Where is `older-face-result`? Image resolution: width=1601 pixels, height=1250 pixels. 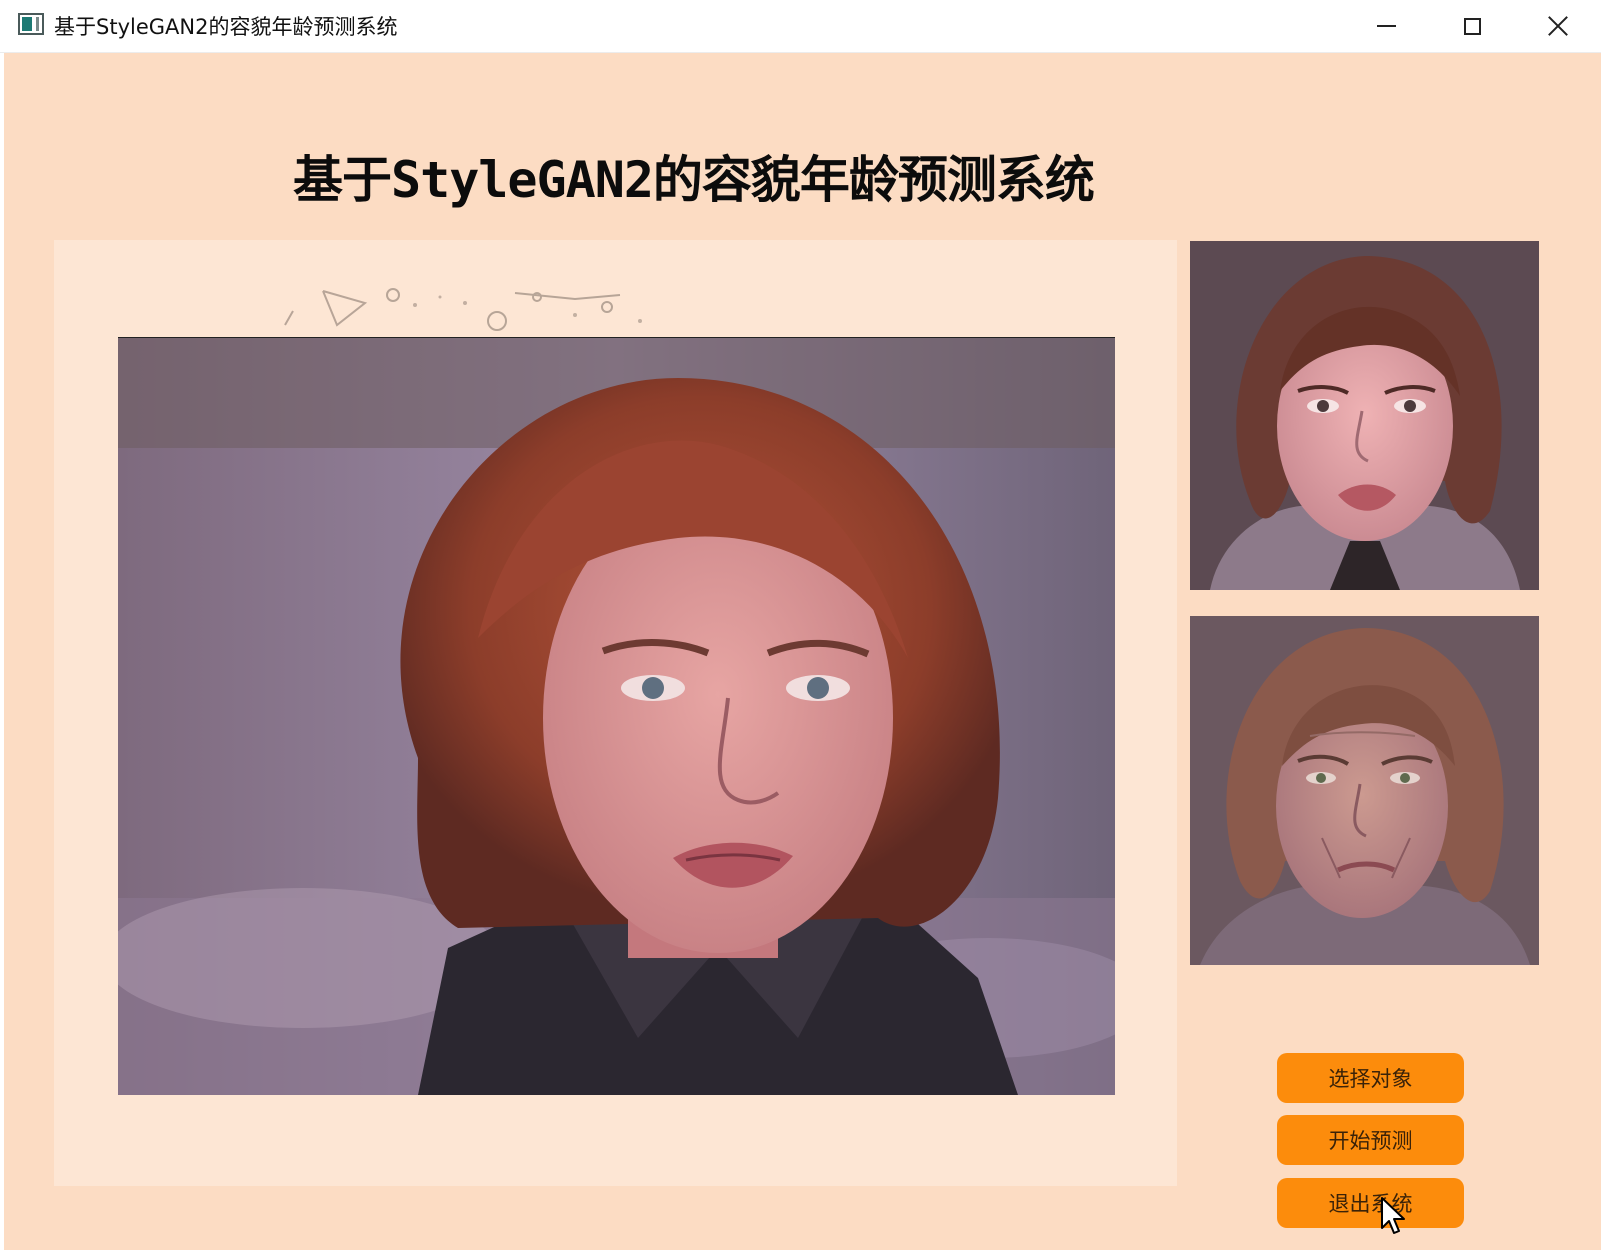 older-face-result is located at coordinates (1364, 790).